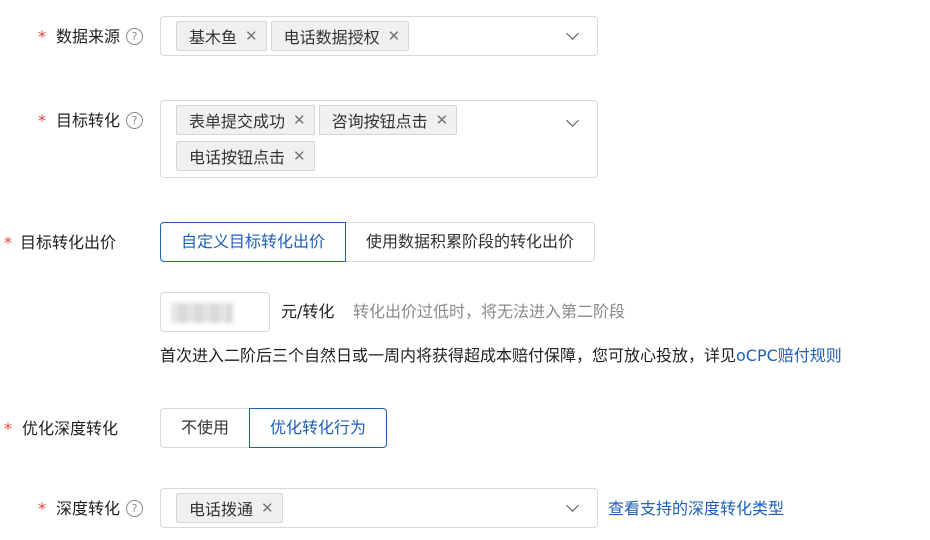 This screenshot has height=540, width=930. Describe the element at coordinates (88, 120) in the screenshot. I see `target-conversion-label: 目标转化` at that location.